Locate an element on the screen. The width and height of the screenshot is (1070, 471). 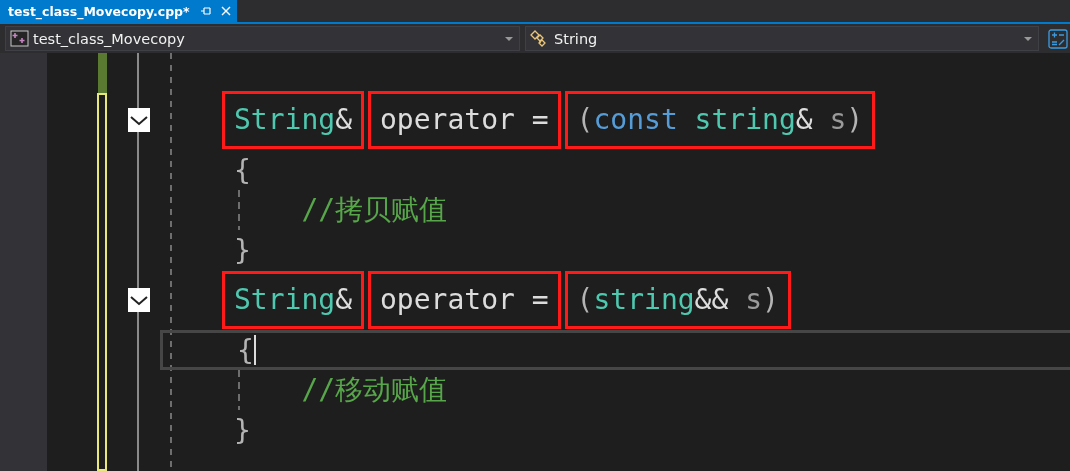
code-highlight-box: (const string& s) is located at coordinates (720, 120).